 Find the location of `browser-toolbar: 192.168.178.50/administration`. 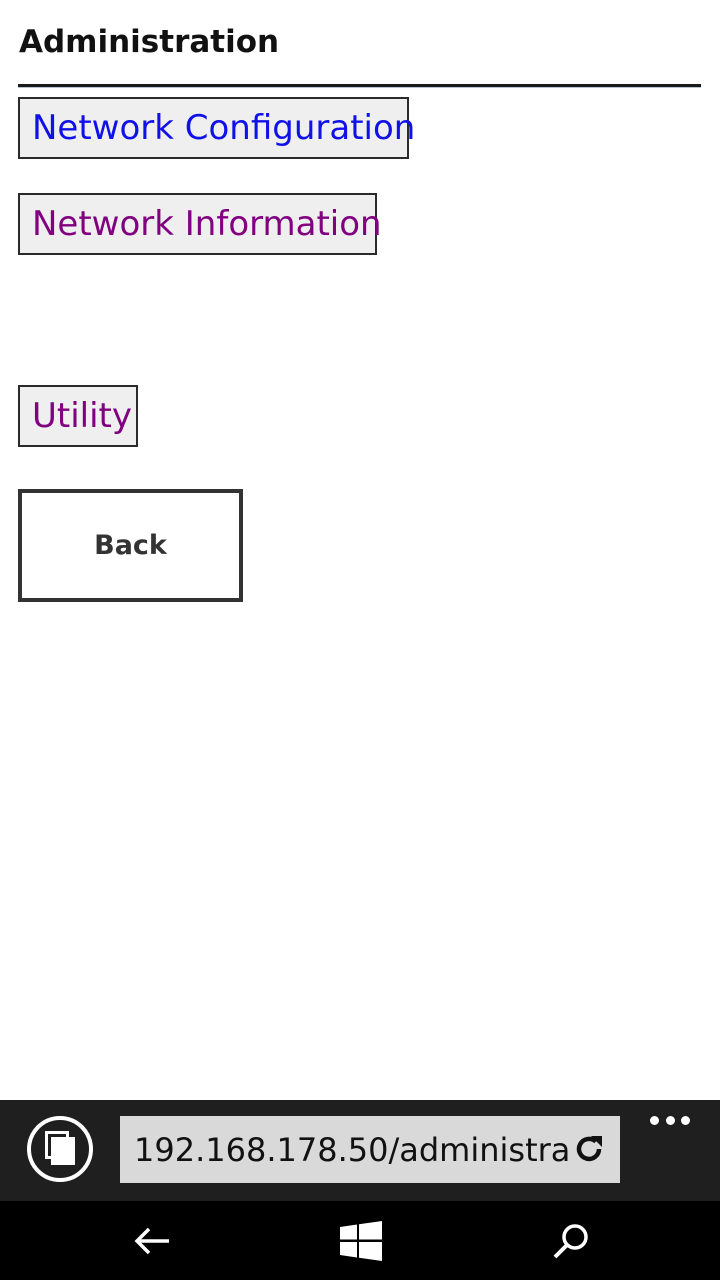

browser-toolbar: 192.168.178.50/administration is located at coordinates (360, 1150).